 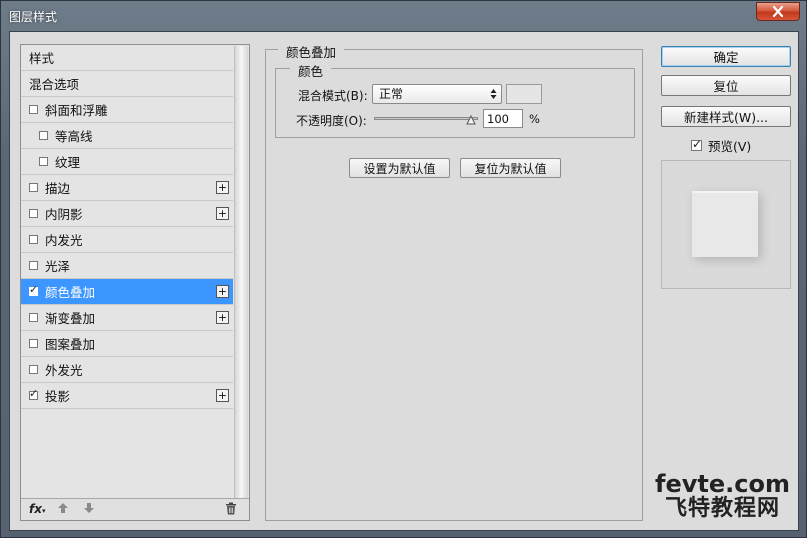 What do you see at coordinates (135, 509) in the screenshot?
I see `list-footer: fx▾` at bounding box center [135, 509].